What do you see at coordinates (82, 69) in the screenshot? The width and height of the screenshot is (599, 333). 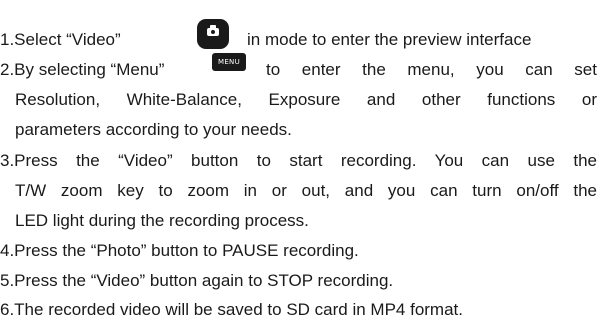 I see `step-2-text-start: 2.By selecting “Menu”` at bounding box center [82, 69].